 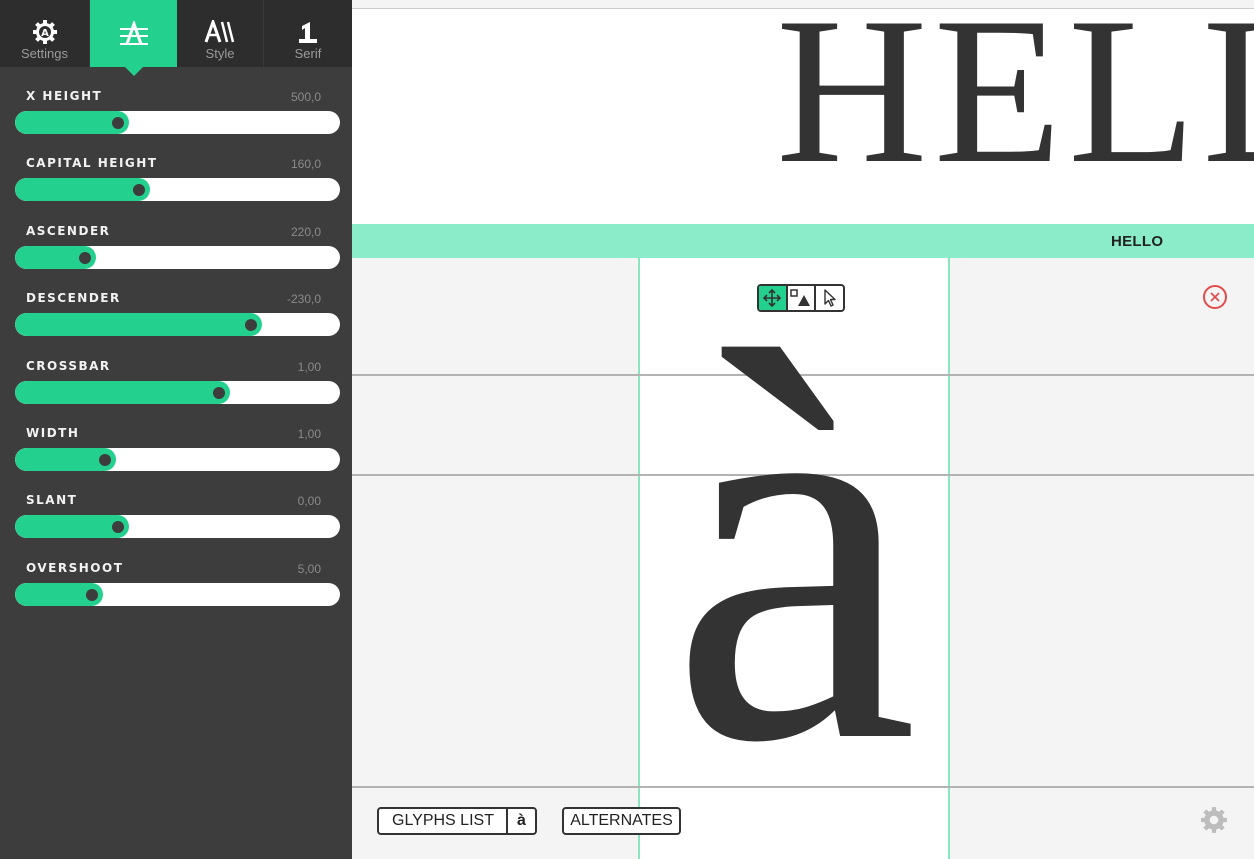 What do you see at coordinates (443, 821) in the screenshot?
I see `glyphs-list-label: GLYPHS LIST` at bounding box center [443, 821].